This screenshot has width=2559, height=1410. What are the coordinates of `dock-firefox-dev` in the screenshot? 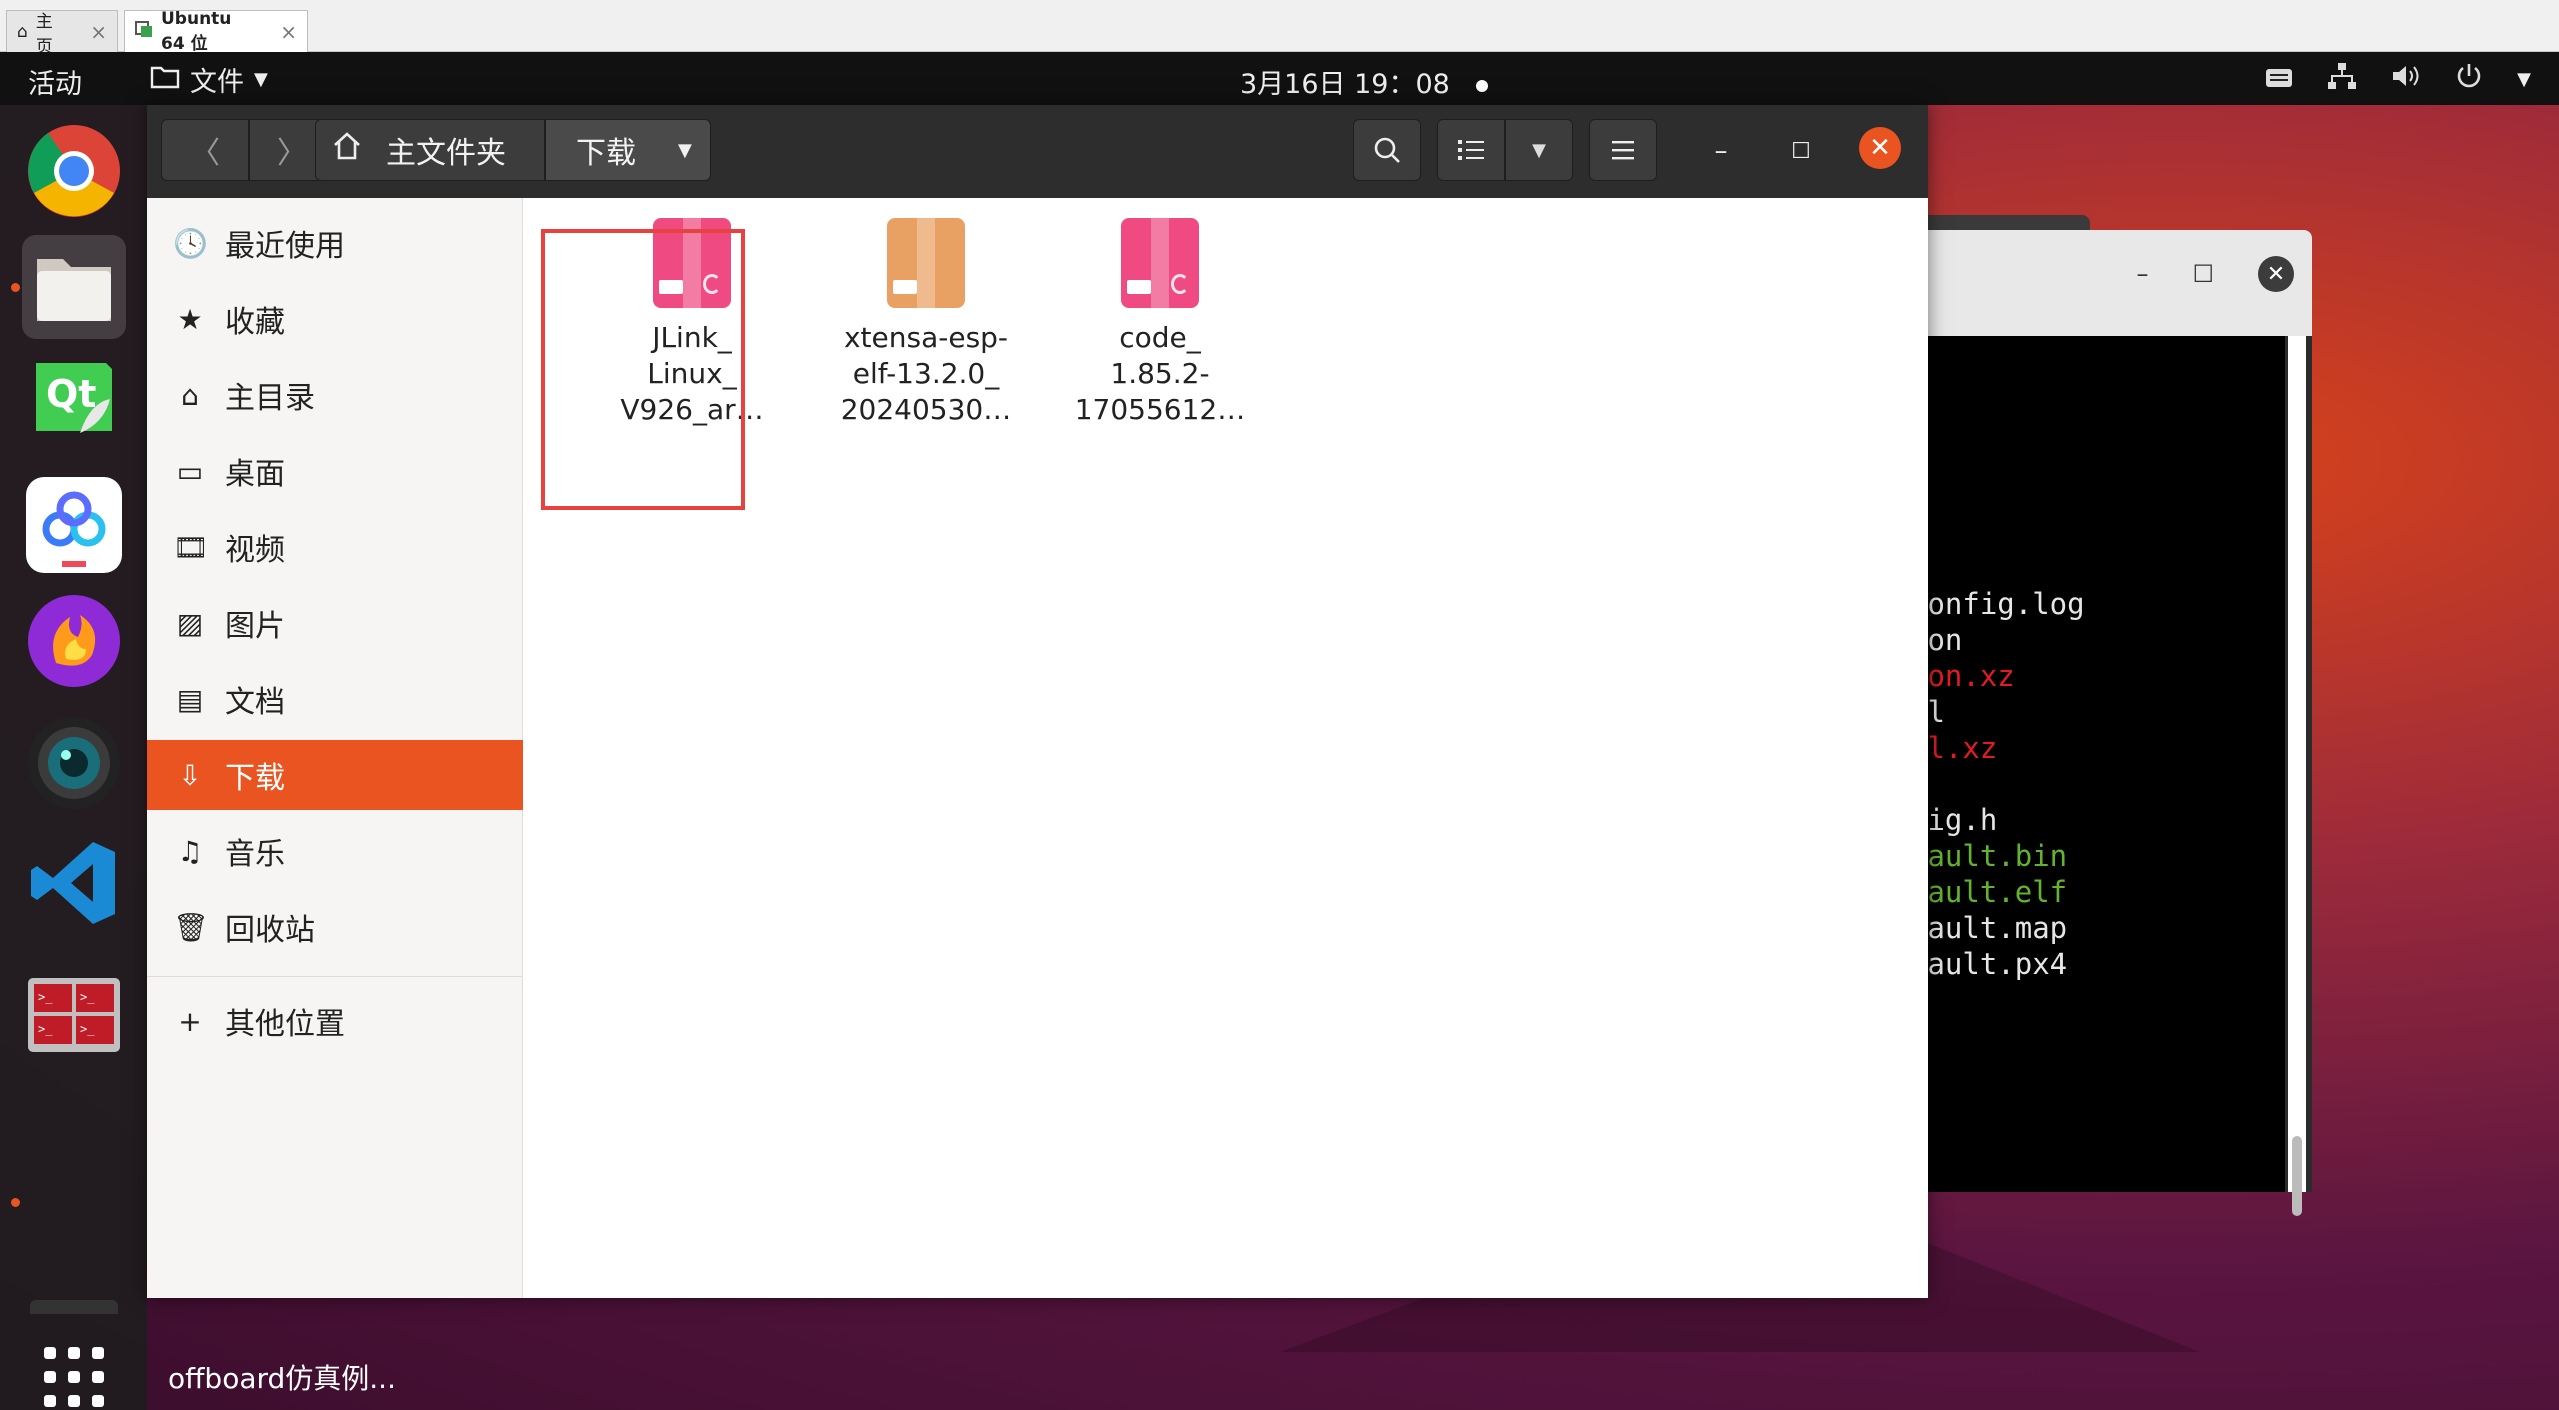 It's located at (74, 641).